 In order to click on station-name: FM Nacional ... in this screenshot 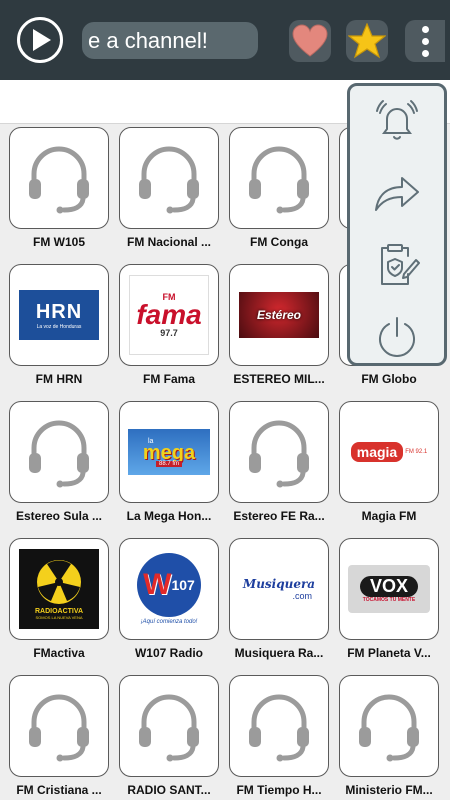, I will do `click(168, 242)`.